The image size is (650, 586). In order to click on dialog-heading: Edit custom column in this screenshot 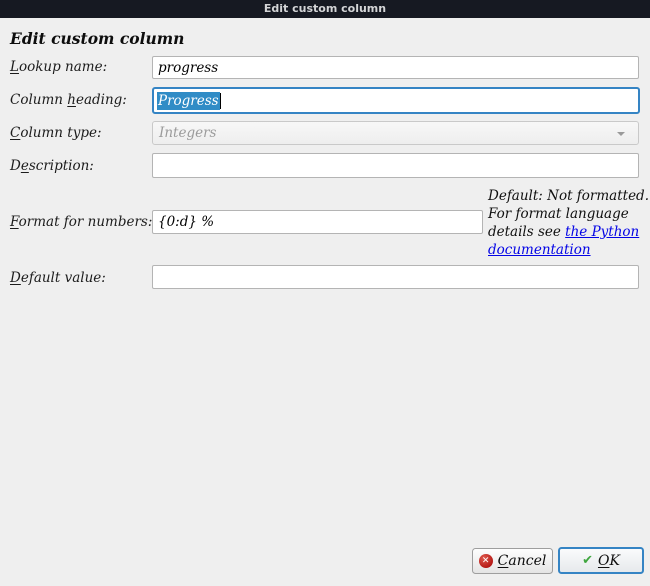, I will do `click(97, 38)`.